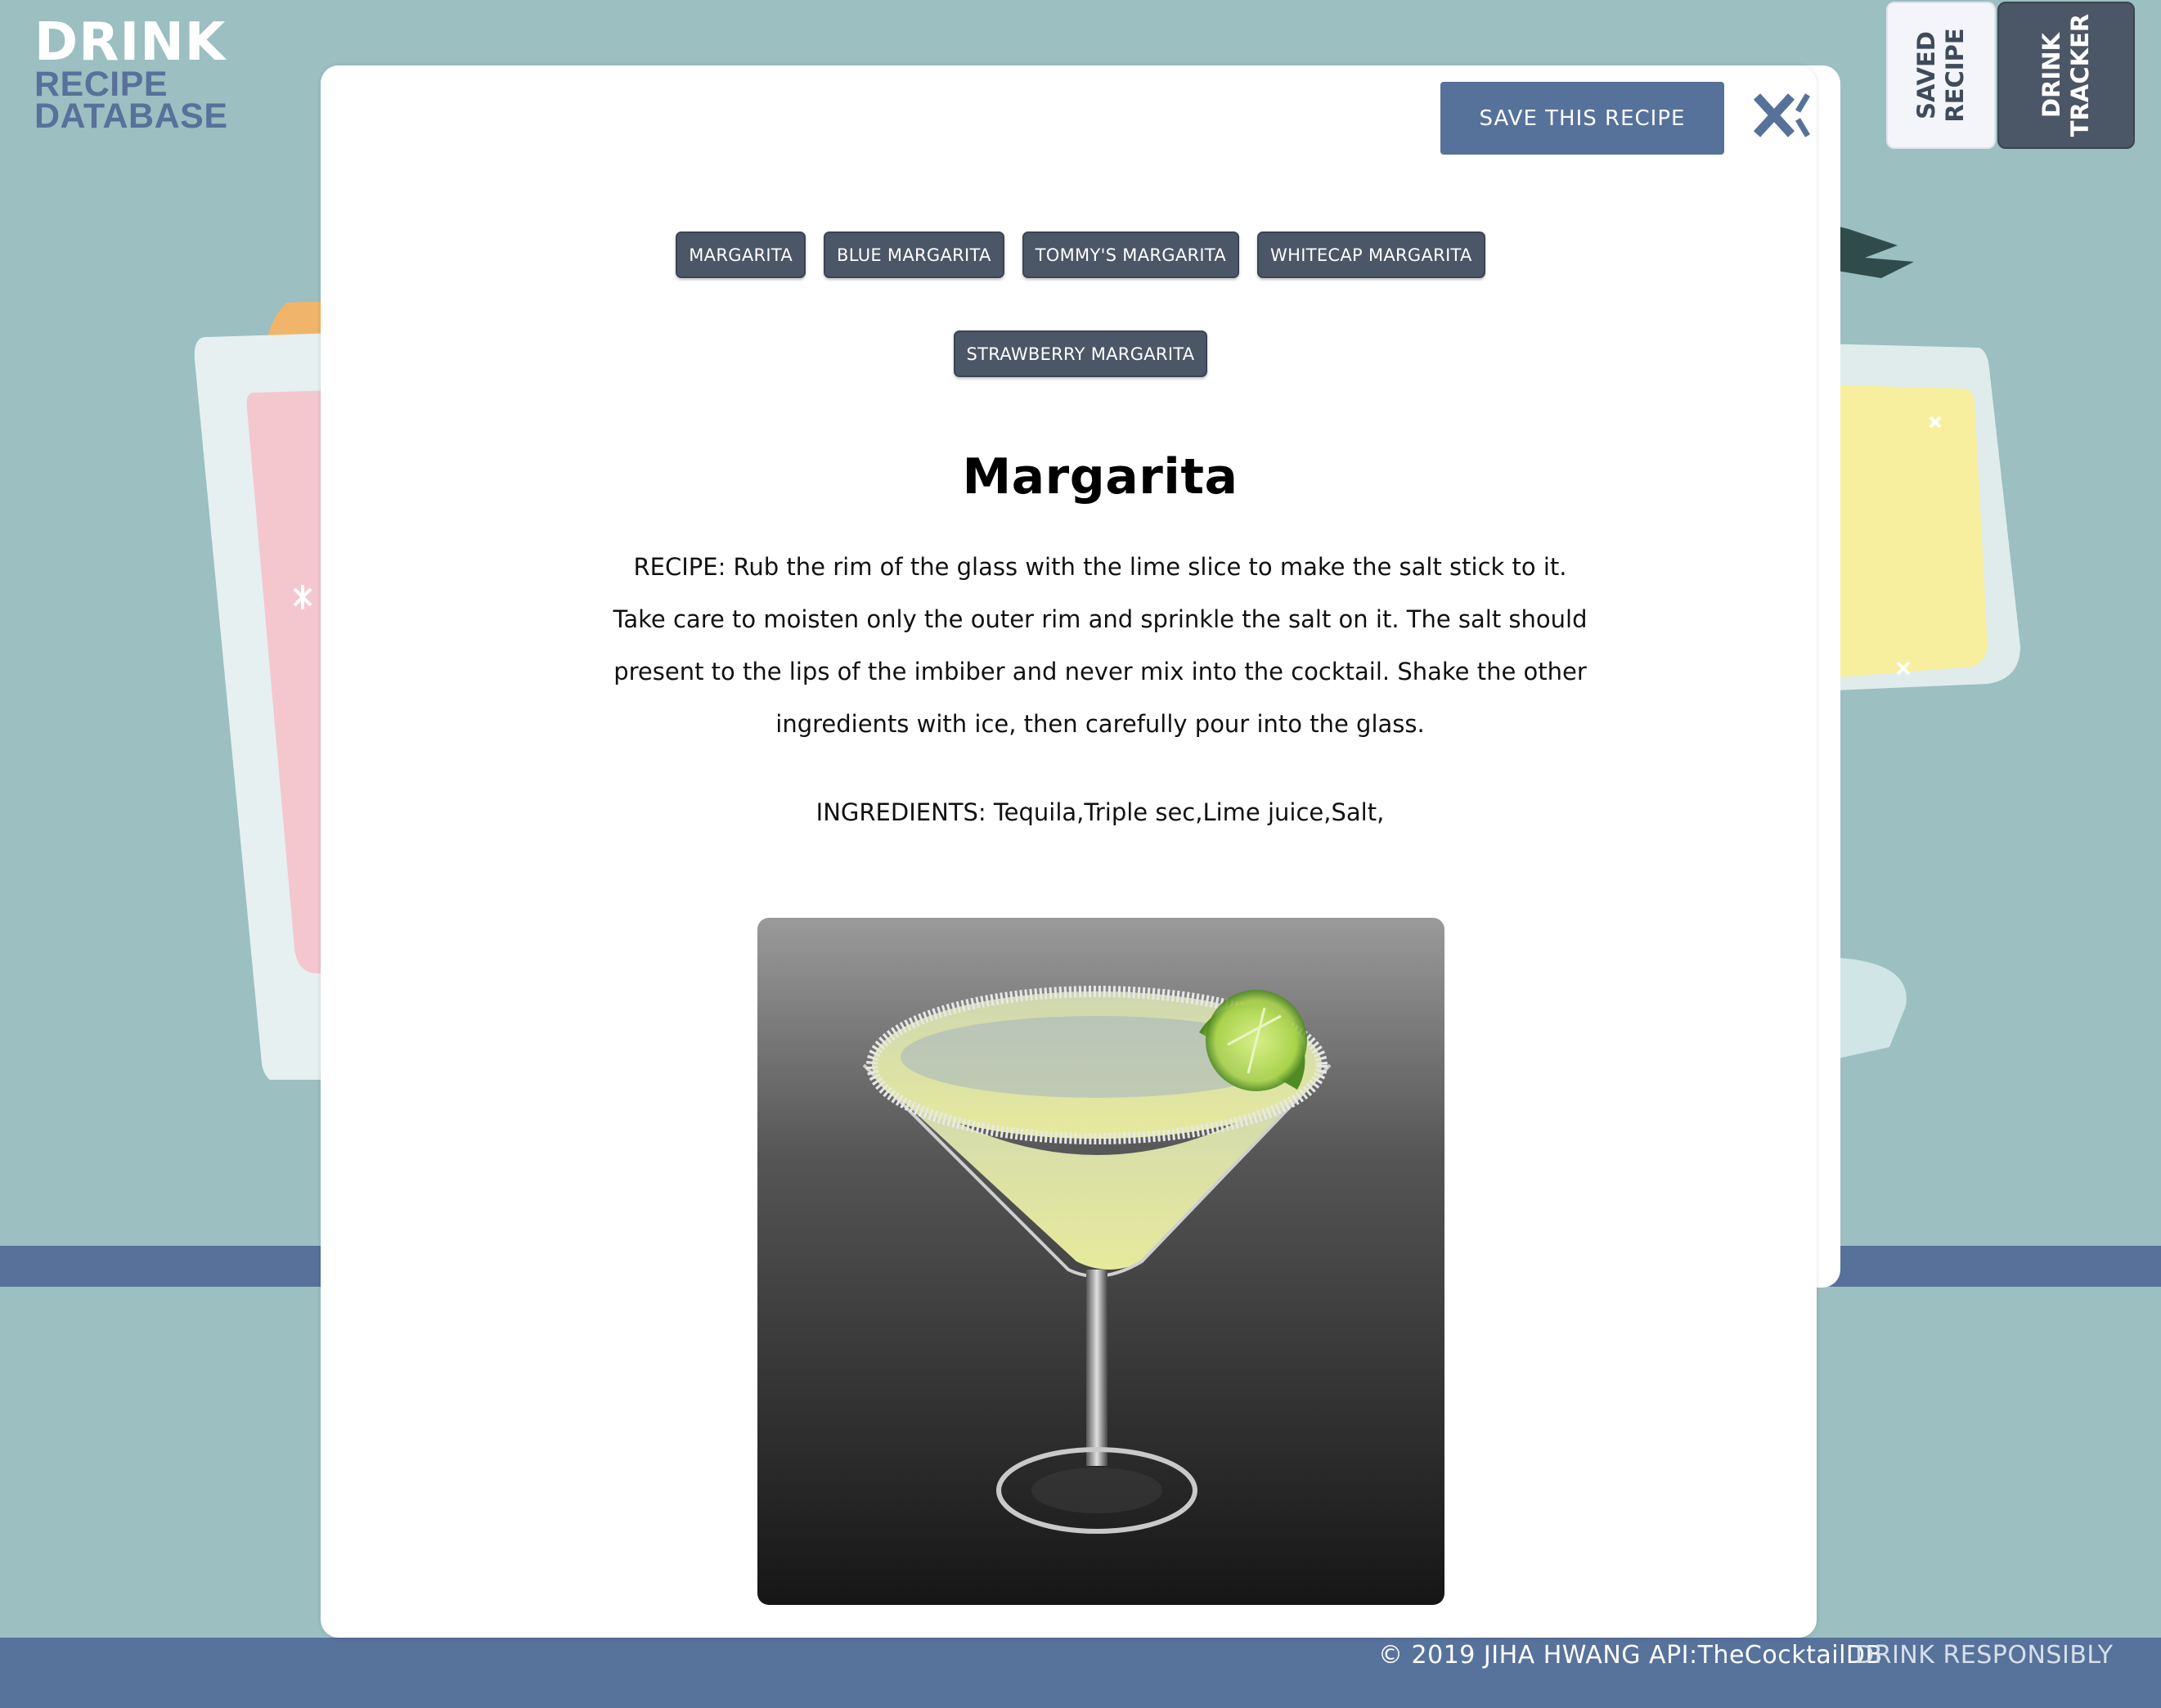 This screenshot has height=1708, width=2161. Describe the element at coordinates (1371, 254) in the screenshot. I see `variant-button-whitecap-margarita: WHITECAP MARGARITA` at that location.